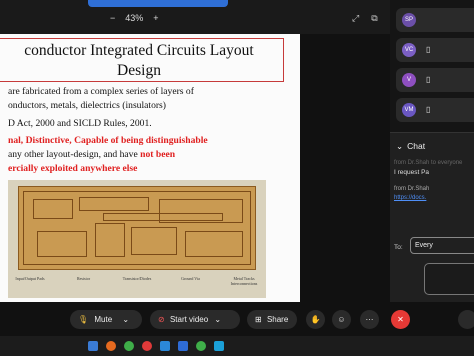 The height and width of the screenshot is (356, 474). What do you see at coordinates (449, 279) in the screenshot?
I see `chat-input` at bounding box center [449, 279].